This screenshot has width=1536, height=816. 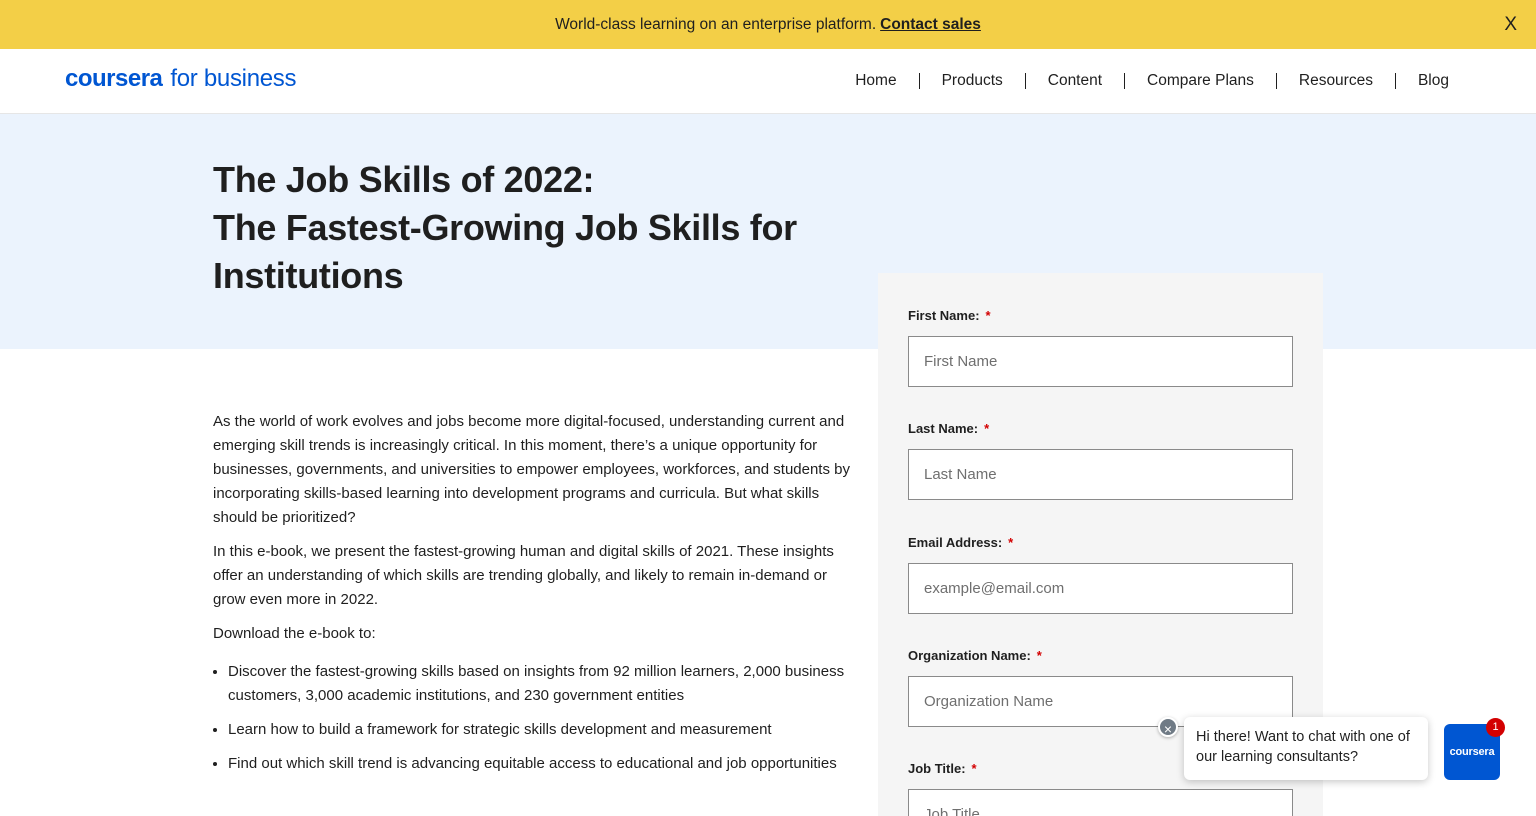 What do you see at coordinates (1472, 752) in the screenshot?
I see `launcher-logo-text: coursera` at bounding box center [1472, 752].